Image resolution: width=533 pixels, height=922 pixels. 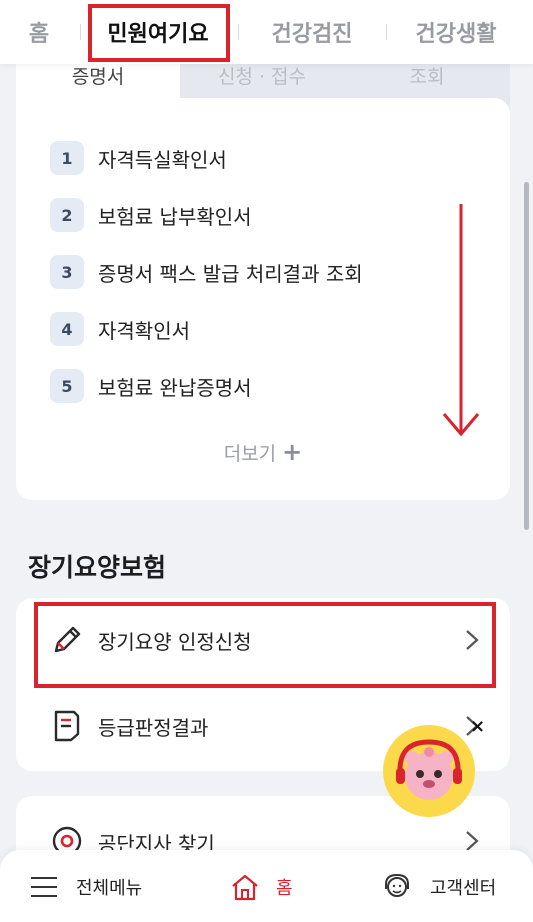 I want to click on all-menu-label: 전체메뉴, so click(x=109, y=888).